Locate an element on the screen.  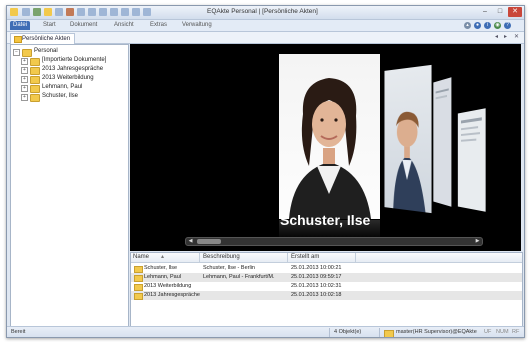
tab-verwaltung: Verwaltung is located at coordinates (197, 25).